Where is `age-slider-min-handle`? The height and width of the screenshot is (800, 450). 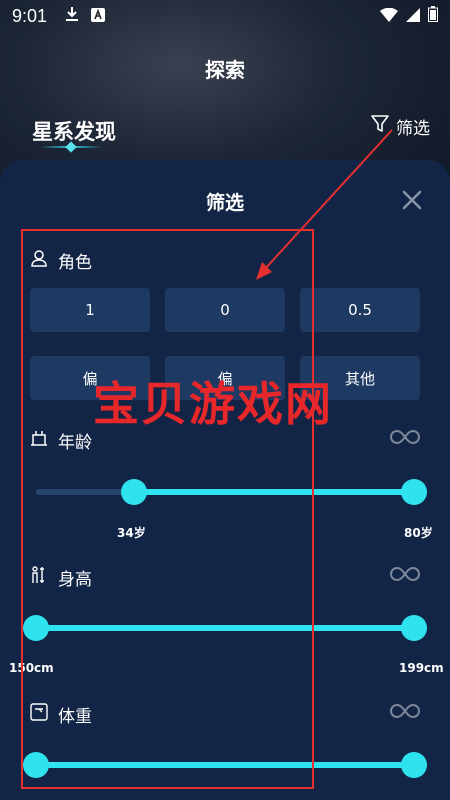
age-slider-min-handle is located at coordinates (134, 492).